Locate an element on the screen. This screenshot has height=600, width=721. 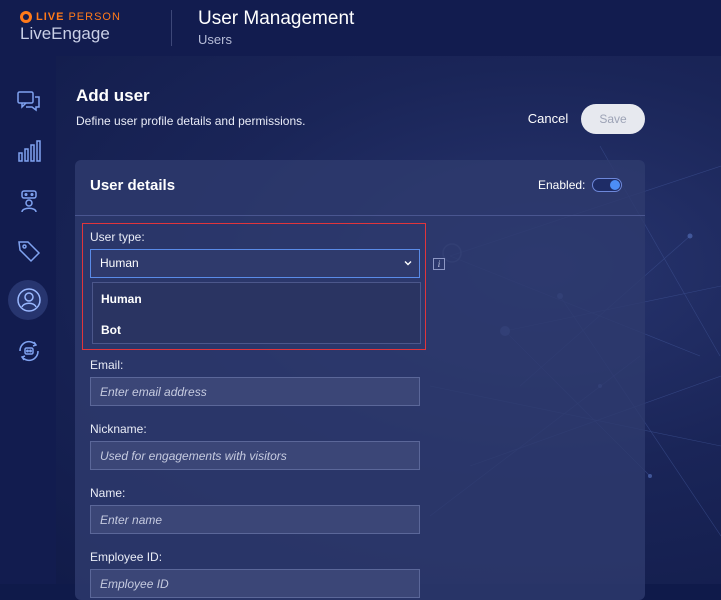
dropdown-option-human: Human is located at coordinates (121, 299).